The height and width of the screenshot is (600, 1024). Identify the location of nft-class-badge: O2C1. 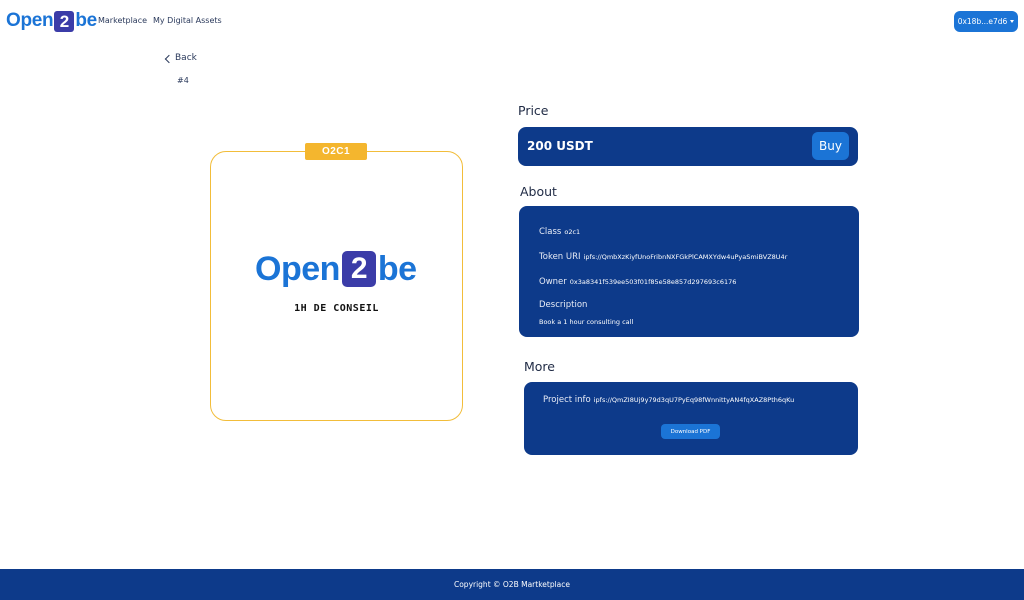
(336, 151).